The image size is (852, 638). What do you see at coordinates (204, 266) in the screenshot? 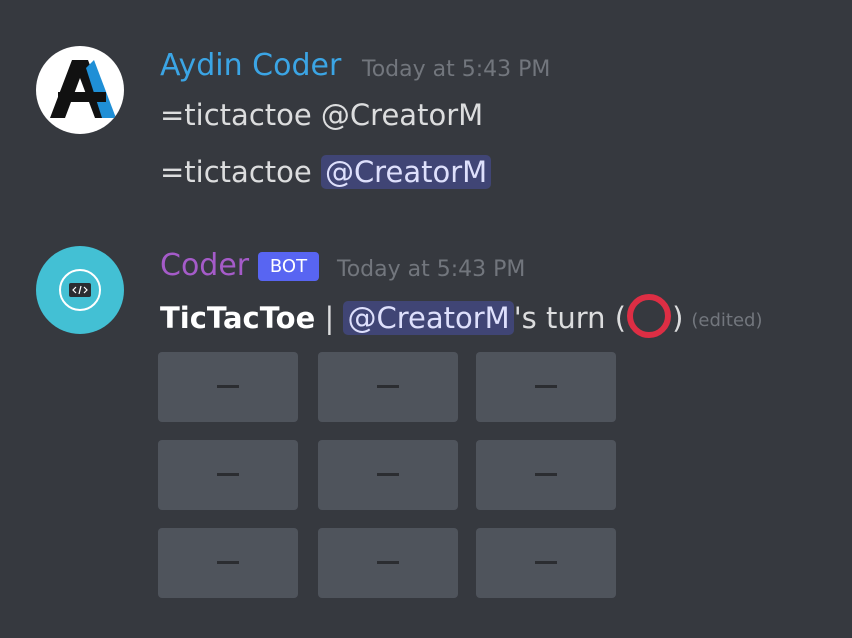
I see `username: Coder` at bounding box center [204, 266].